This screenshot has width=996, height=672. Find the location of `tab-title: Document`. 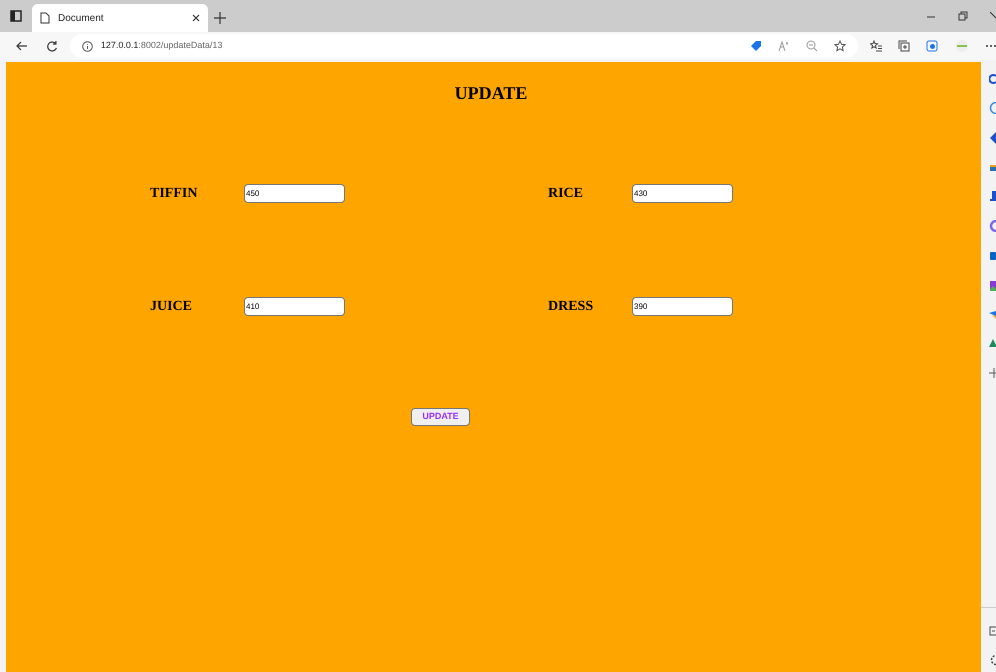

tab-title: Document is located at coordinates (81, 19).